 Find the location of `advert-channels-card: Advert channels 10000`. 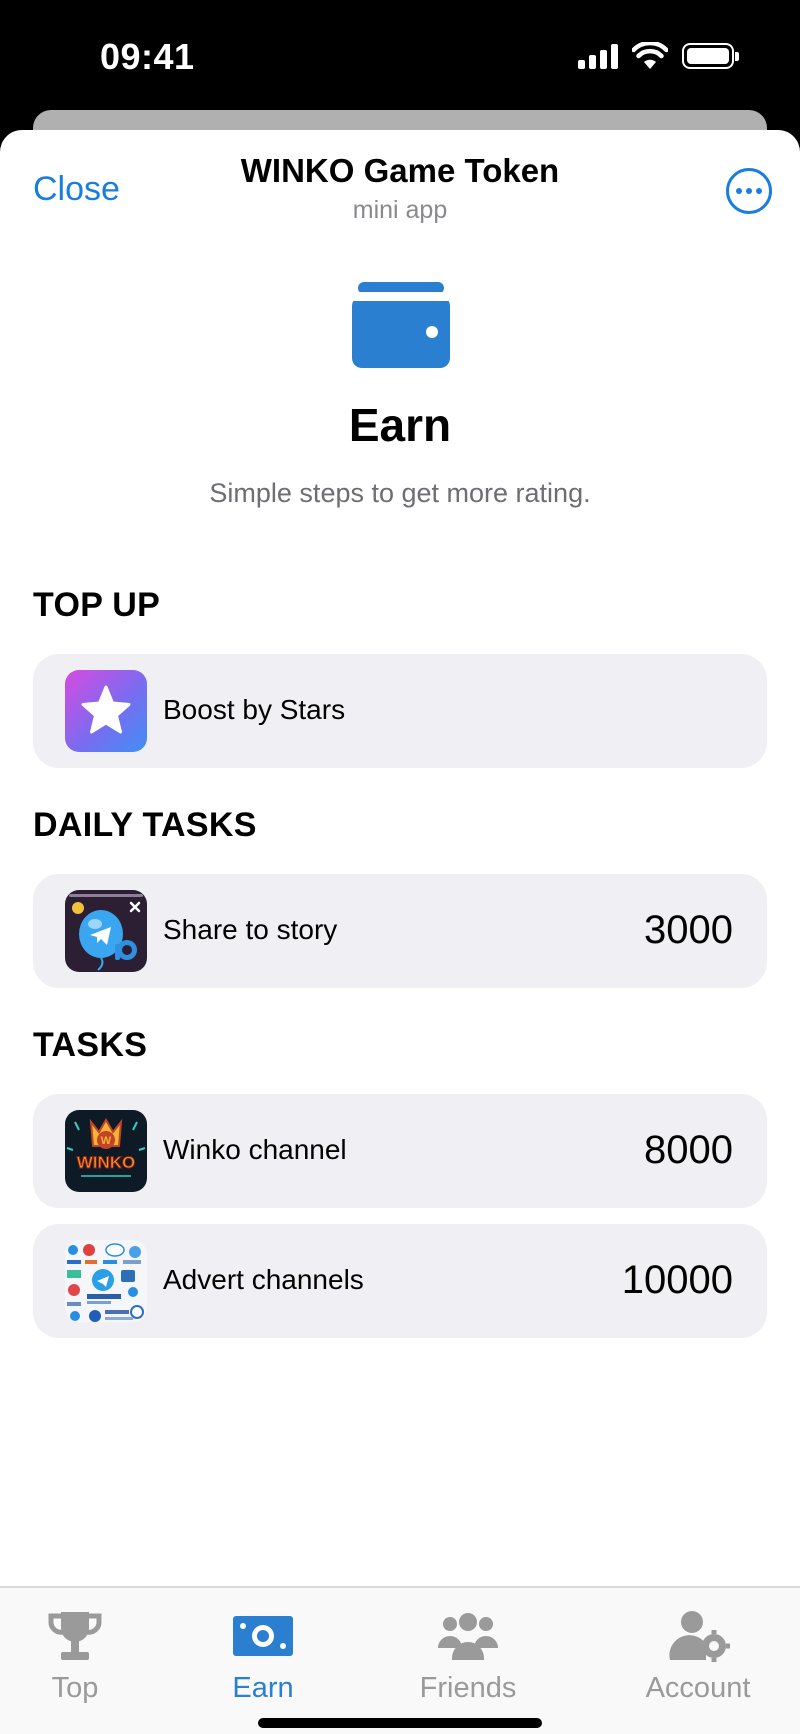

advert-channels-card: Advert channels 10000 is located at coordinates (400, 1281).